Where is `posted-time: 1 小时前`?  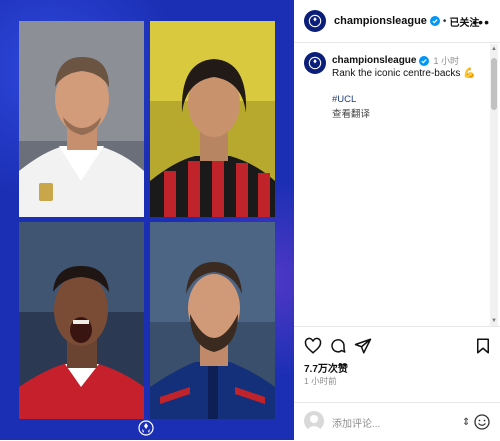
posted-time: 1 小时前 is located at coordinates (320, 381).